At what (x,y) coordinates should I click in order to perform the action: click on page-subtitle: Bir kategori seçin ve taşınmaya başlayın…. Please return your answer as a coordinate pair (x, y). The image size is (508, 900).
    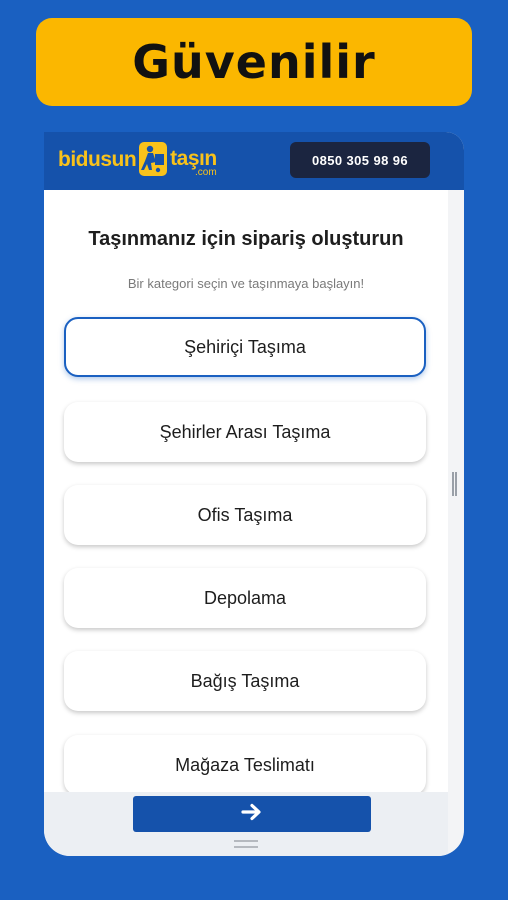
    Looking at the image, I should click on (246, 283).